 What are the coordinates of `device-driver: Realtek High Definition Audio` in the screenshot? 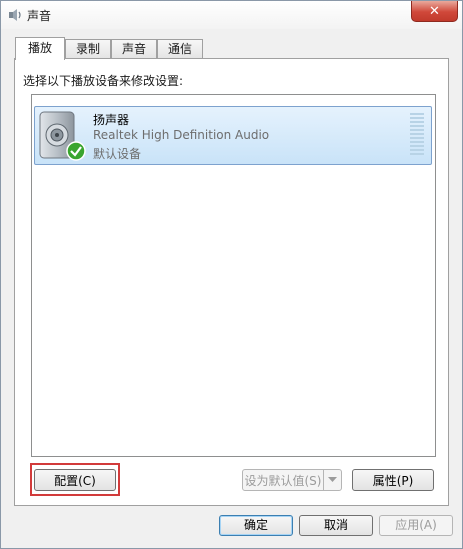 It's located at (181, 135).